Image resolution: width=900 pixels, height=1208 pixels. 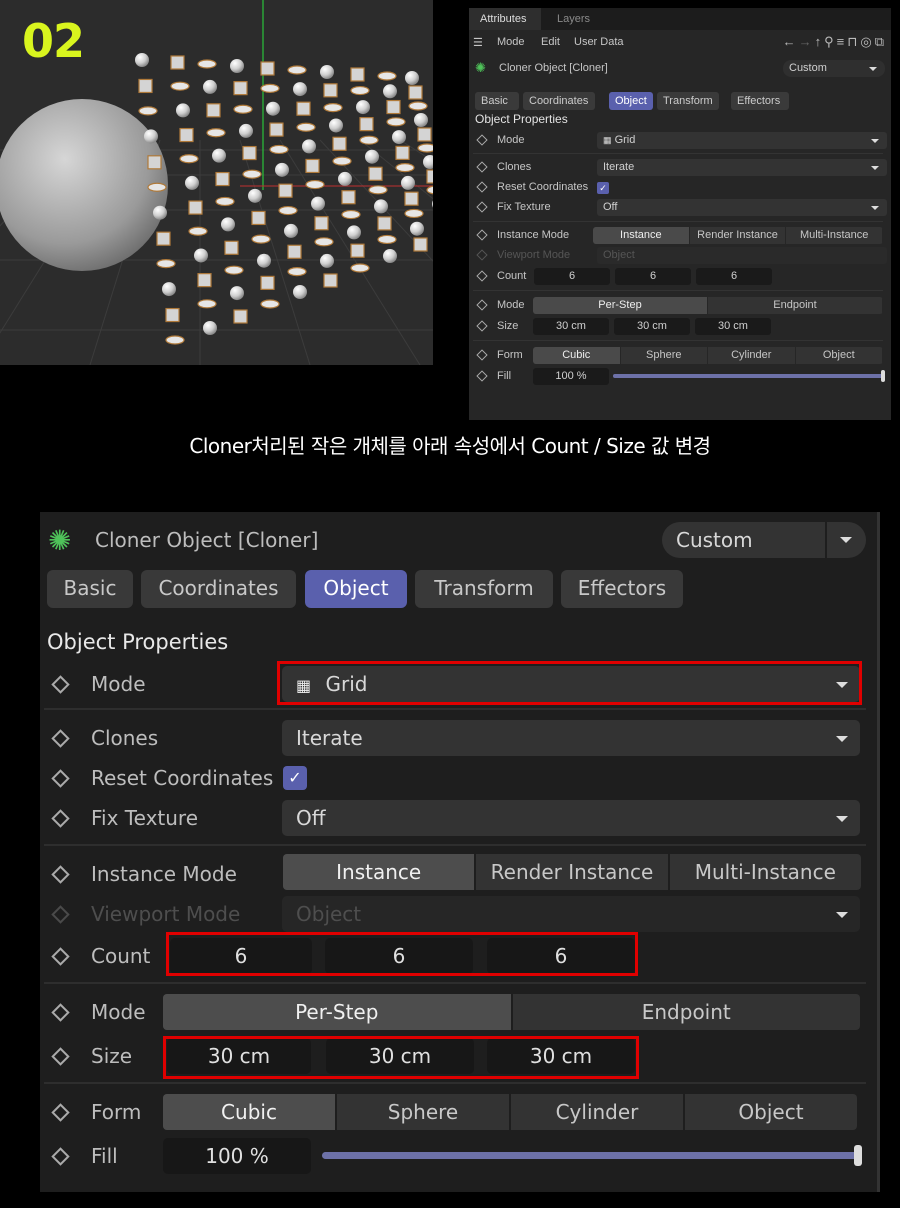 What do you see at coordinates (881, 41) in the screenshot?
I see `open-external-icon: ⧉` at bounding box center [881, 41].